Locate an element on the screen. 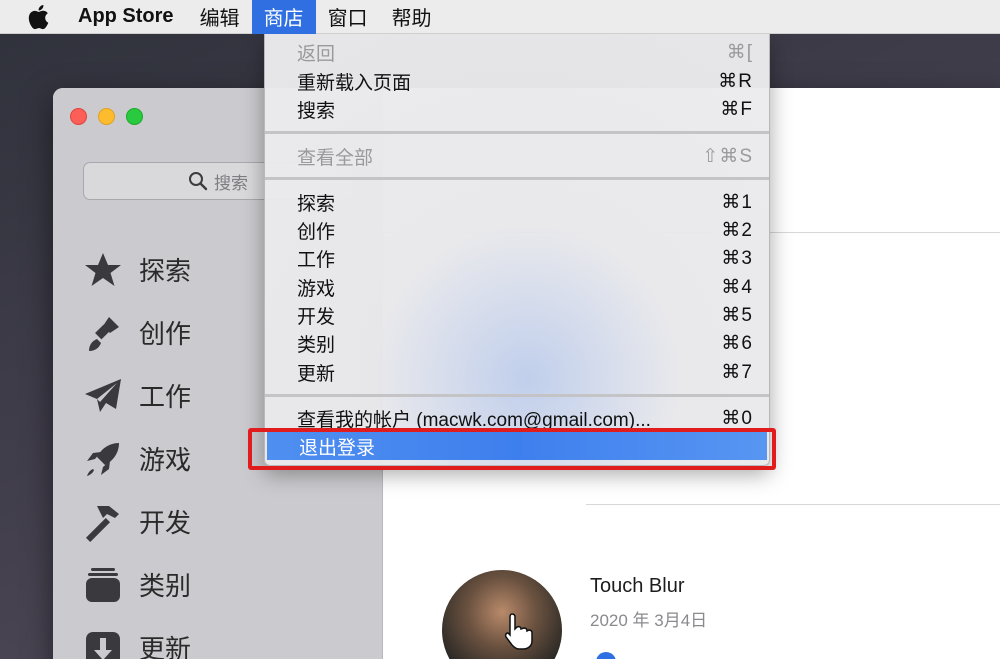 This screenshot has height=659, width=1000. paintbrush-icon is located at coordinates (103, 333).